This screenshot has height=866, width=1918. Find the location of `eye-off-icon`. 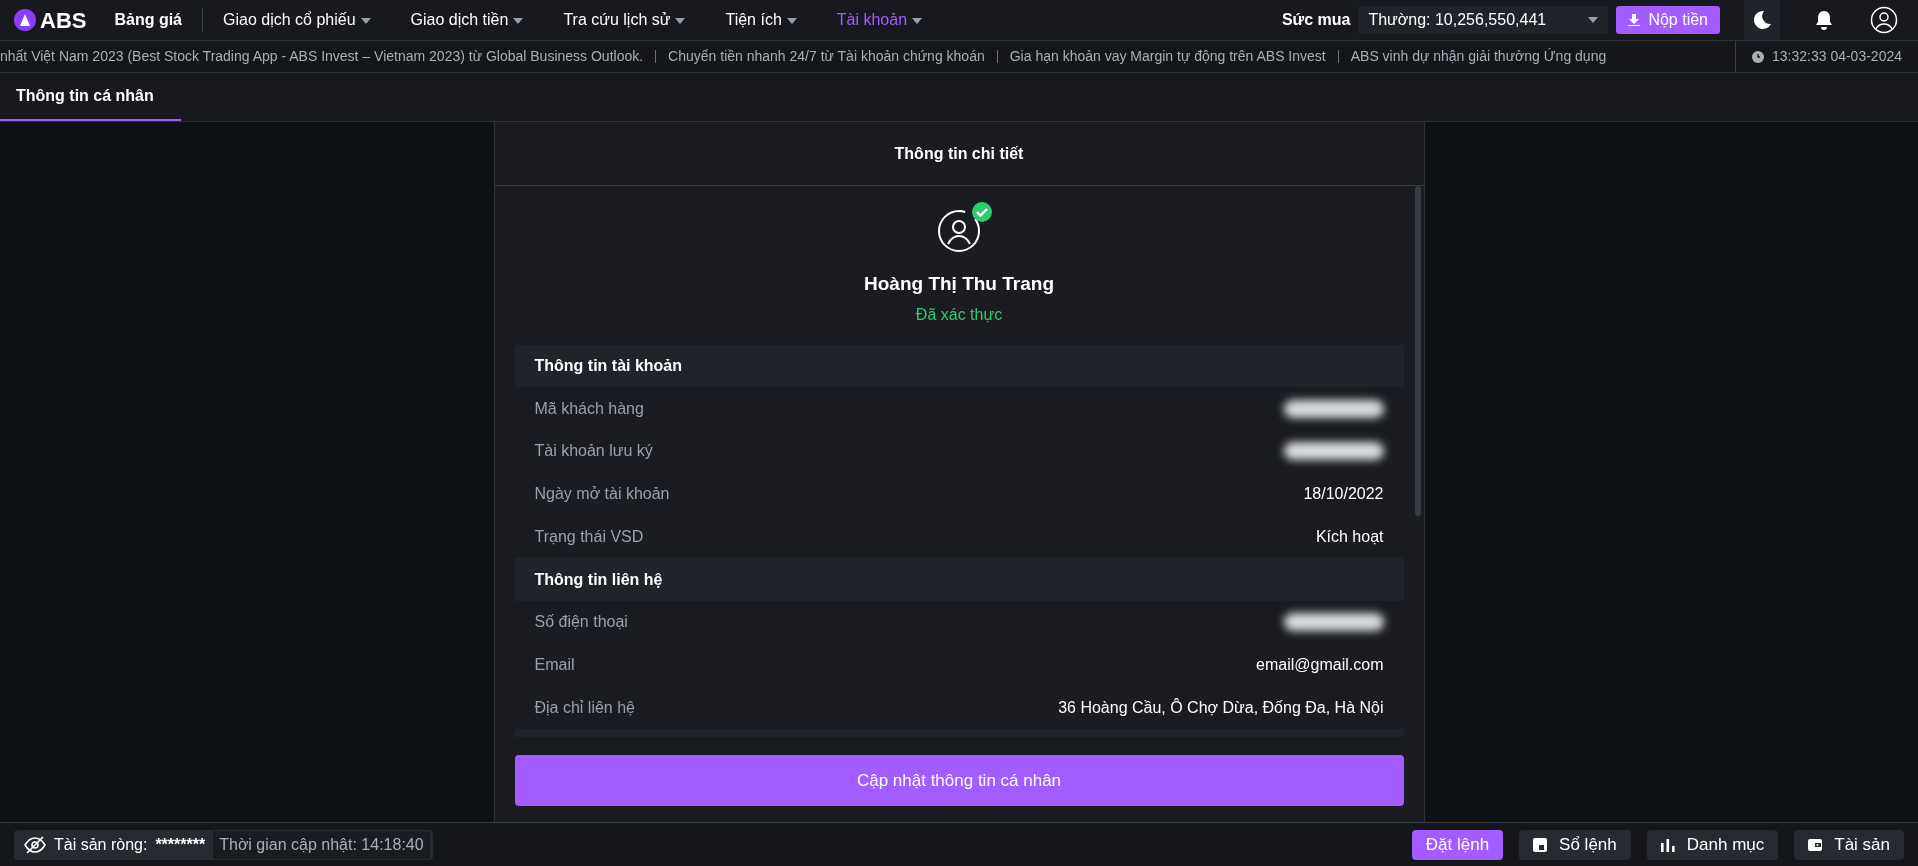

eye-off-icon is located at coordinates (35, 844).